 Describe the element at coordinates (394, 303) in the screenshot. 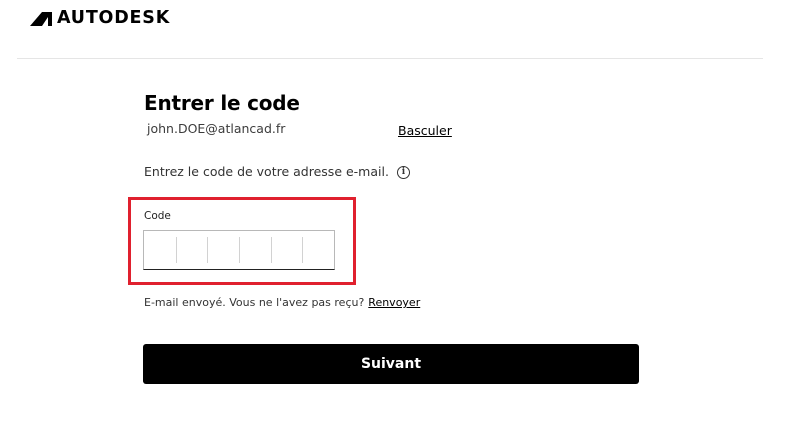

I see `resend-link: Renvoyer` at that location.